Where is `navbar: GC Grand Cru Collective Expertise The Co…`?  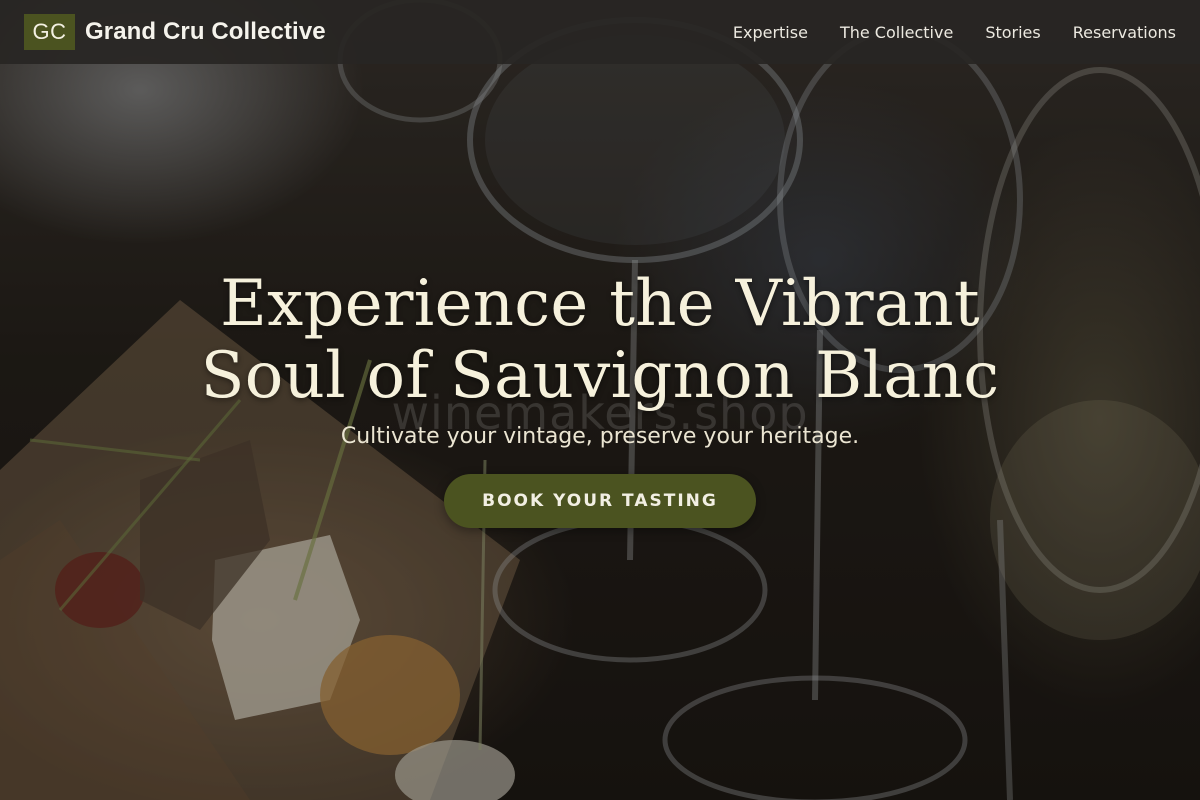
navbar: GC Grand Cru Collective Expertise The Co… is located at coordinates (600, 32).